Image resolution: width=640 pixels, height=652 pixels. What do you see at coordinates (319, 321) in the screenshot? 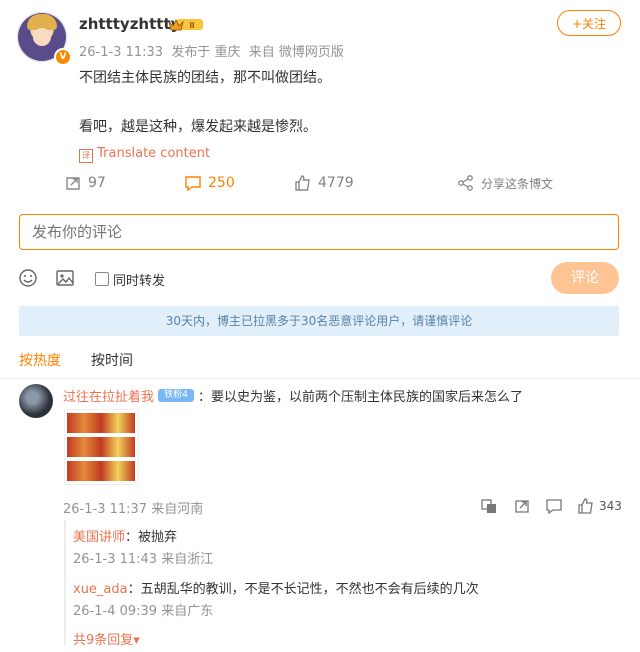
I see `blocklist-notice: 30天内，博主已拉黑多于30名恶意评论用户，请谨慎评论` at bounding box center [319, 321].